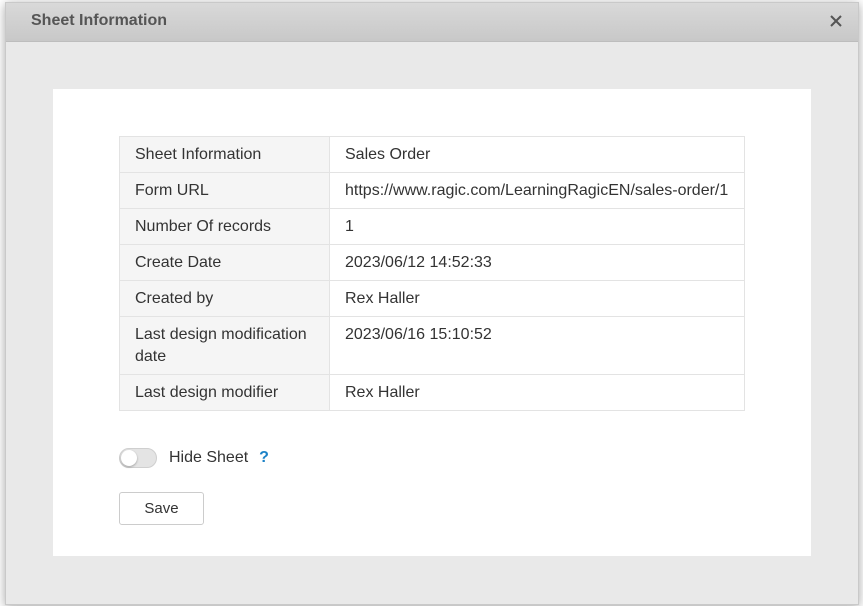  I want to click on table-row: Create Date 2023/06/12 14:52:33, so click(432, 262).